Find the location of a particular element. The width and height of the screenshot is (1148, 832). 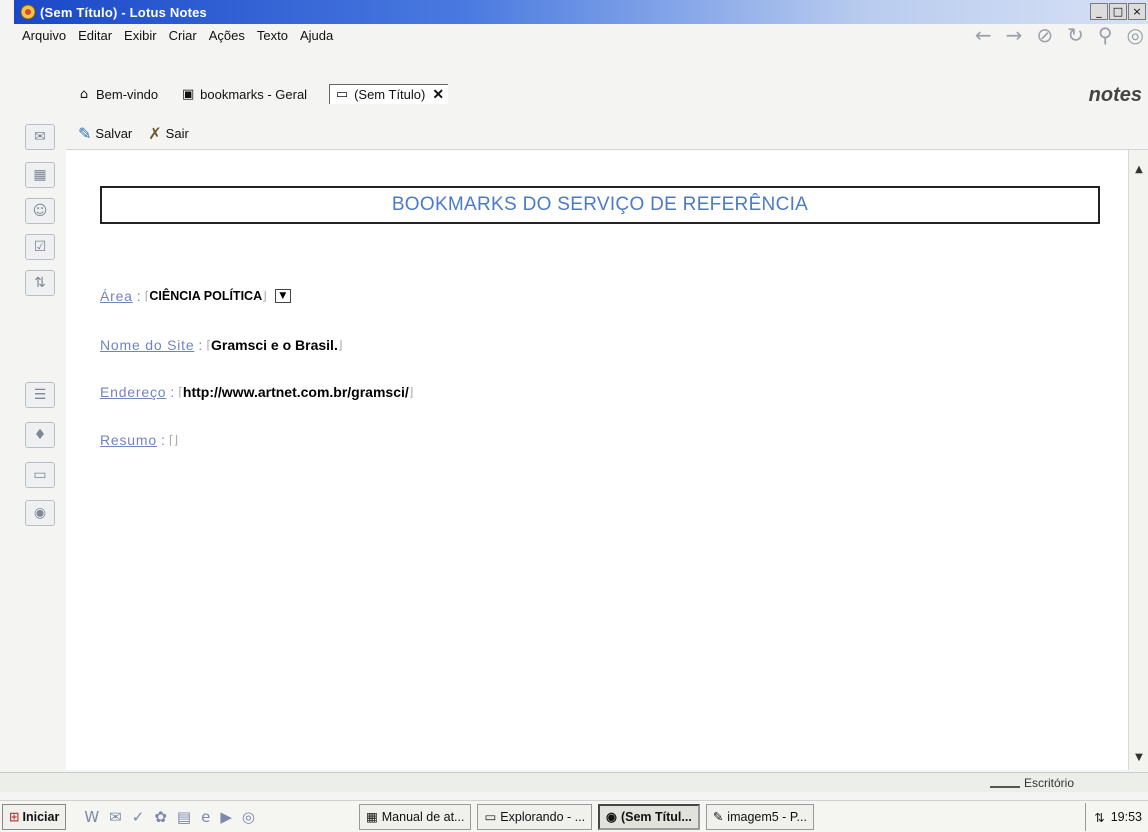

area-dropdown-button: ▼ is located at coordinates (282, 296).